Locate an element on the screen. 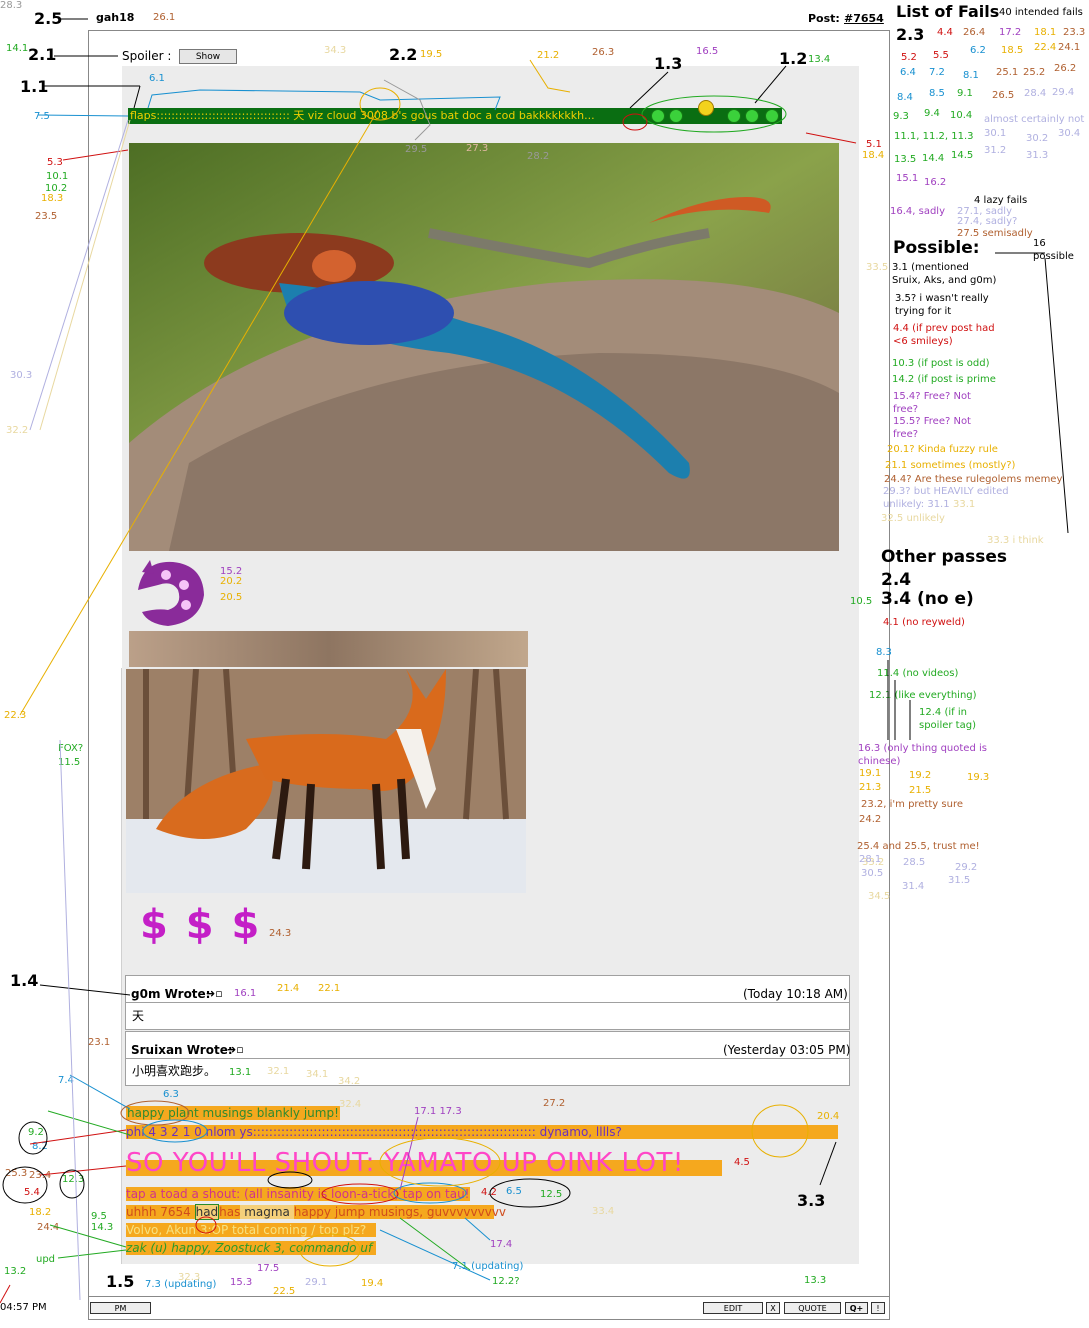 This screenshot has height=1328, width=1089. post-header: gah18 Post: #7654 is located at coordinates (489, 18).